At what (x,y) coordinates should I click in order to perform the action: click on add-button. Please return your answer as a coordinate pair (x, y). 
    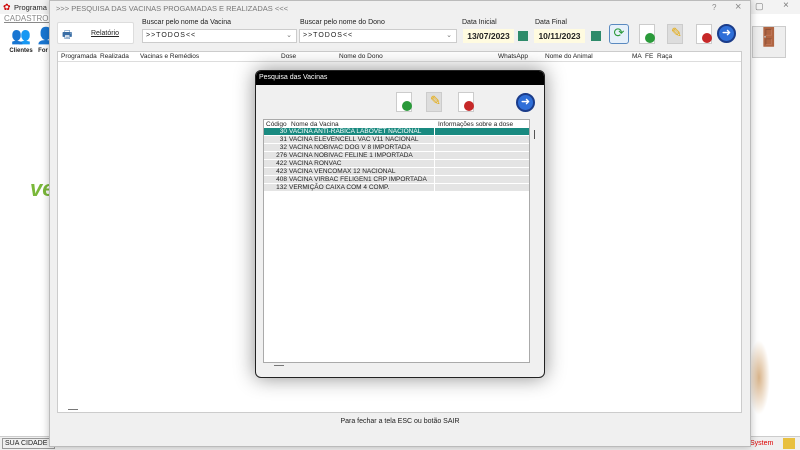
    Looking at the image, I should click on (647, 34).